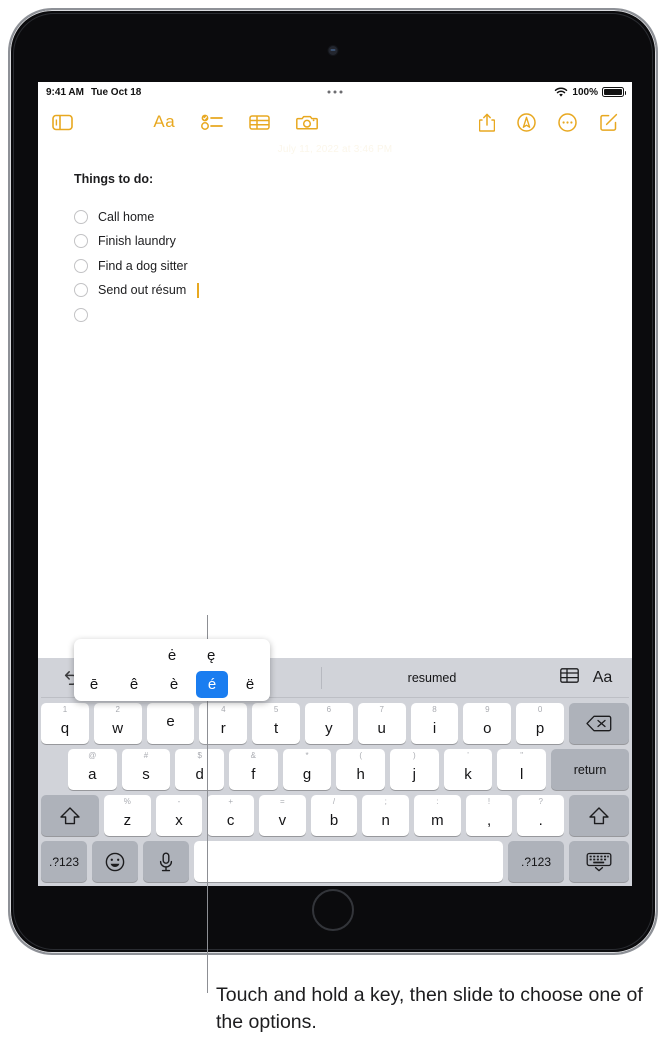 This screenshot has height=1062, width=666. Describe the element at coordinates (353, 241) in the screenshot. I see `list-item: Finish laundry` at that location.